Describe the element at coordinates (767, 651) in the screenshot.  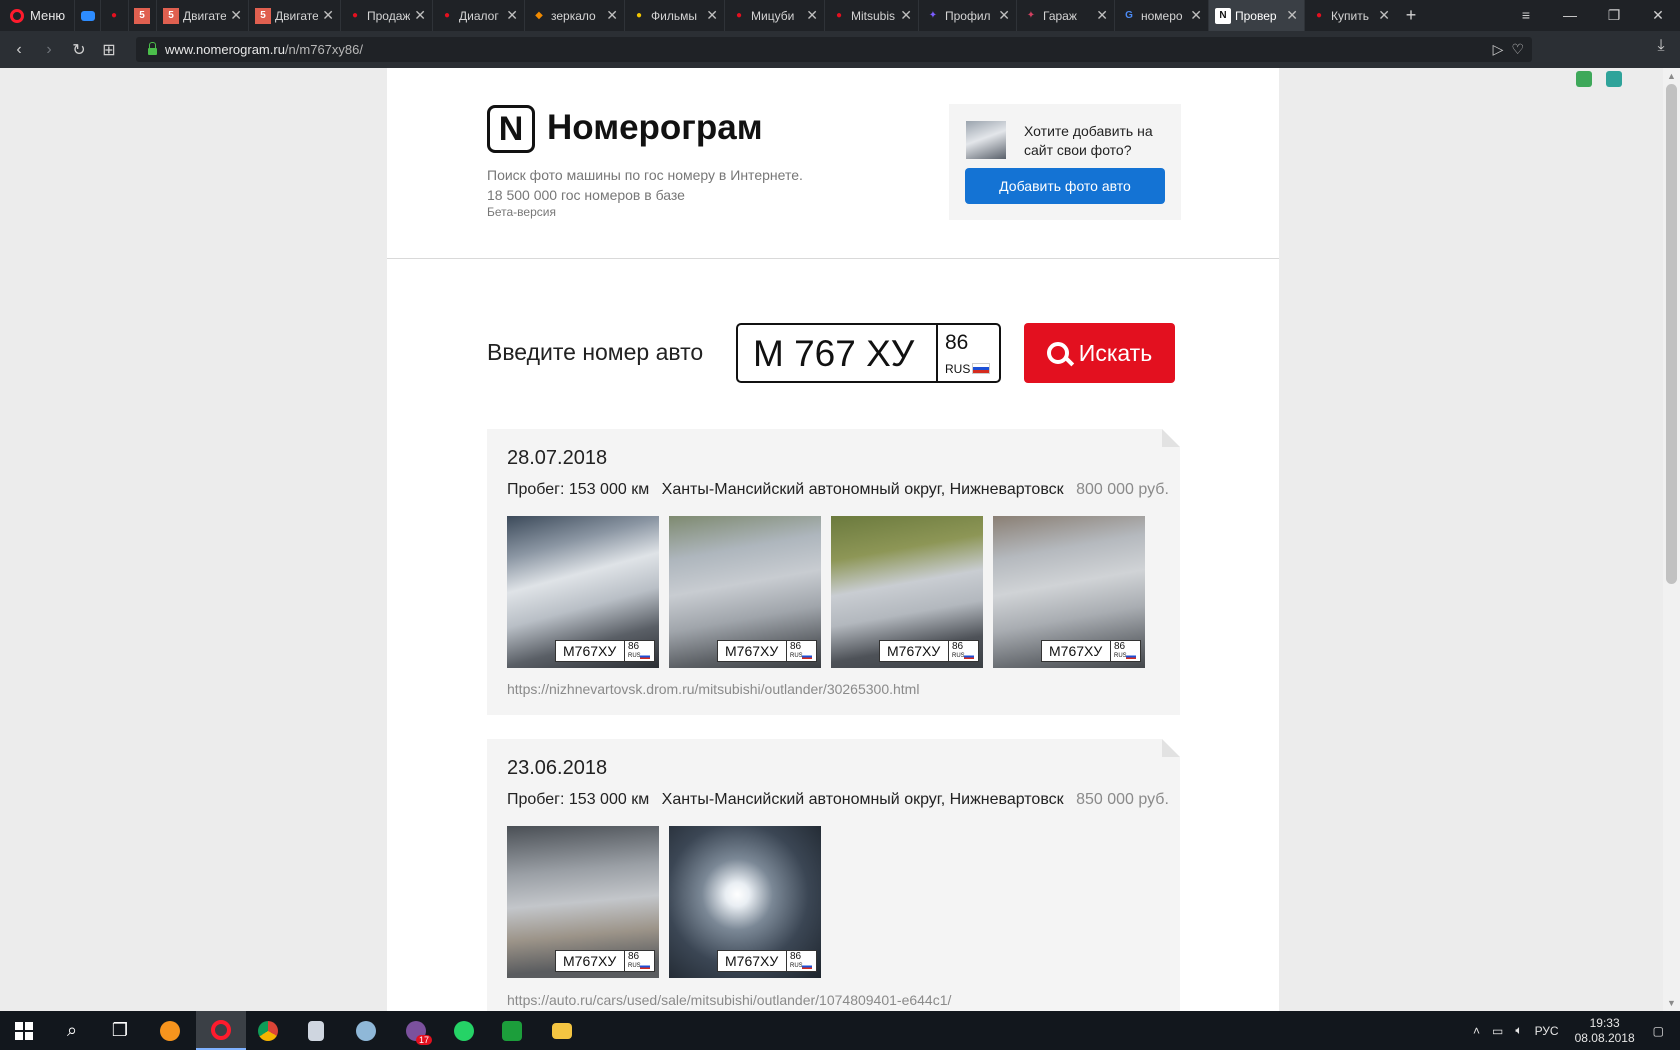
I see `photo-plate-badge: М767ХУ 86 RUS` at that location.